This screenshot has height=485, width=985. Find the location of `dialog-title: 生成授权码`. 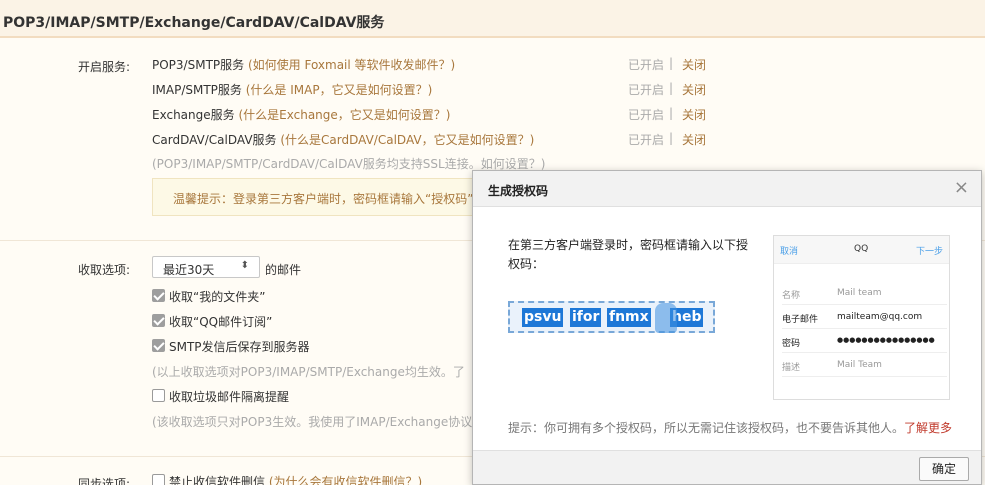

dialog-title: 生成授权码 is located at coordinates (518, 191).